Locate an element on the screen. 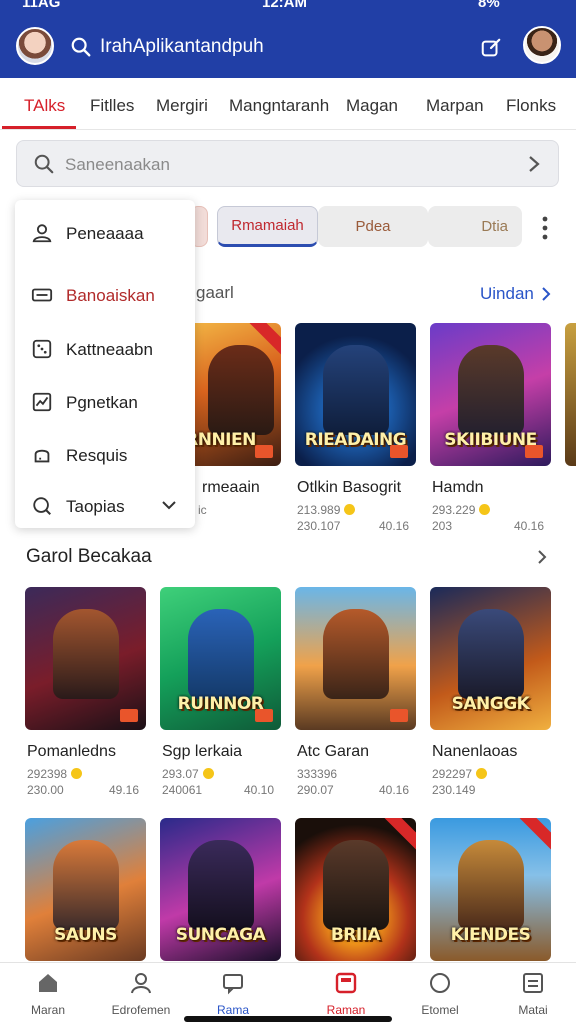 The width and height of the screenshot is (576, 1024). dropdown-menu: Peneaaaa Banoaiskan Kattneaabn Pgnetkan is located at coordinates (105, 364).